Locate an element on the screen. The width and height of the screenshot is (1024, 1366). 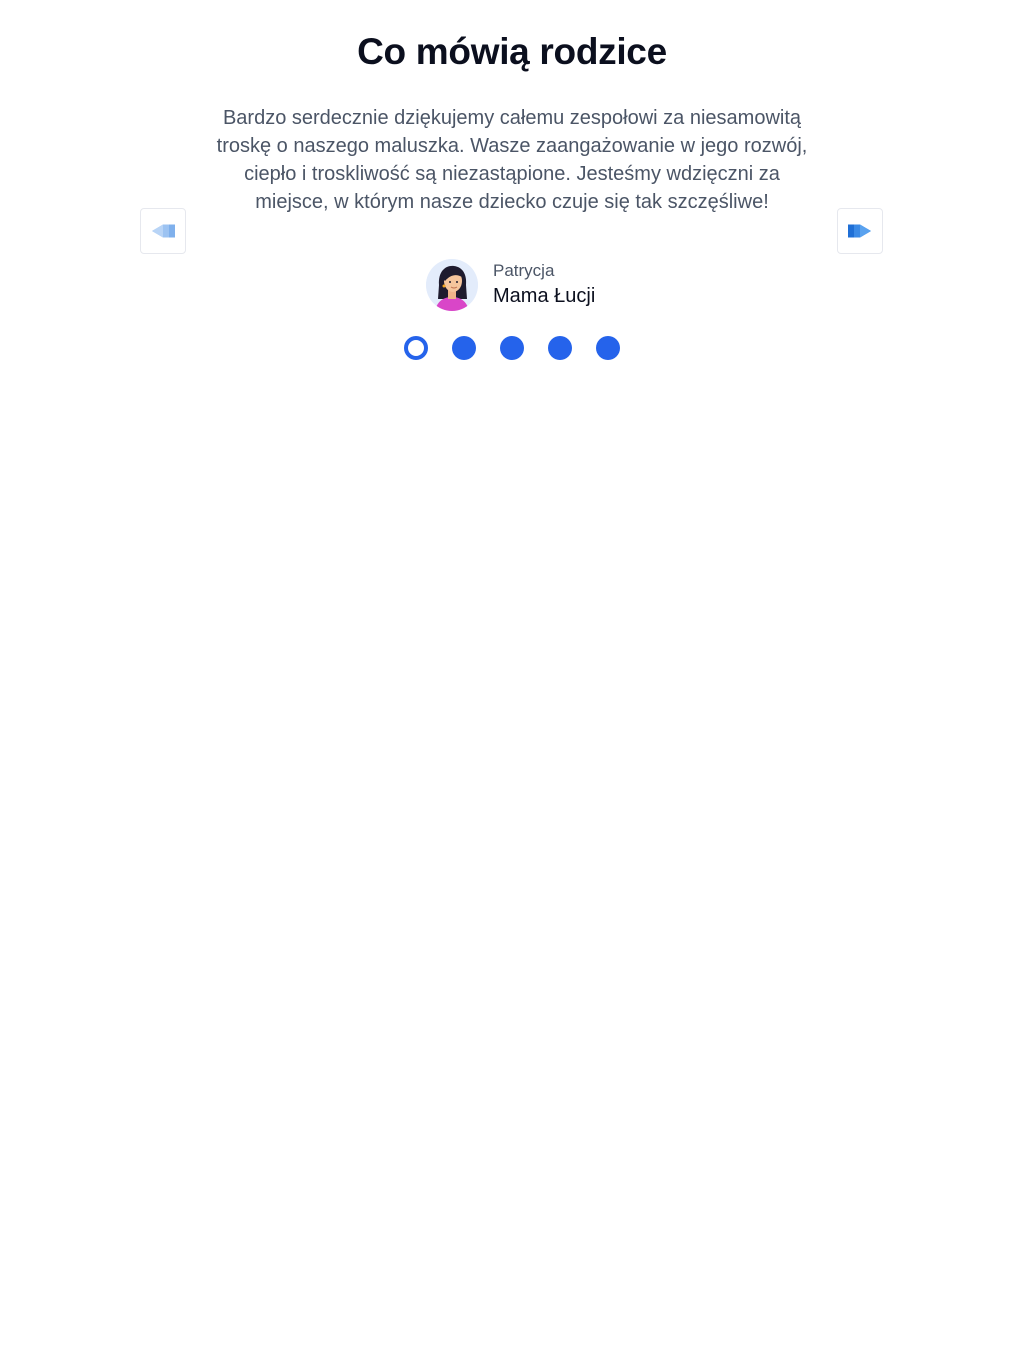
arrow-right-icon is located at coordinates (860, 231).